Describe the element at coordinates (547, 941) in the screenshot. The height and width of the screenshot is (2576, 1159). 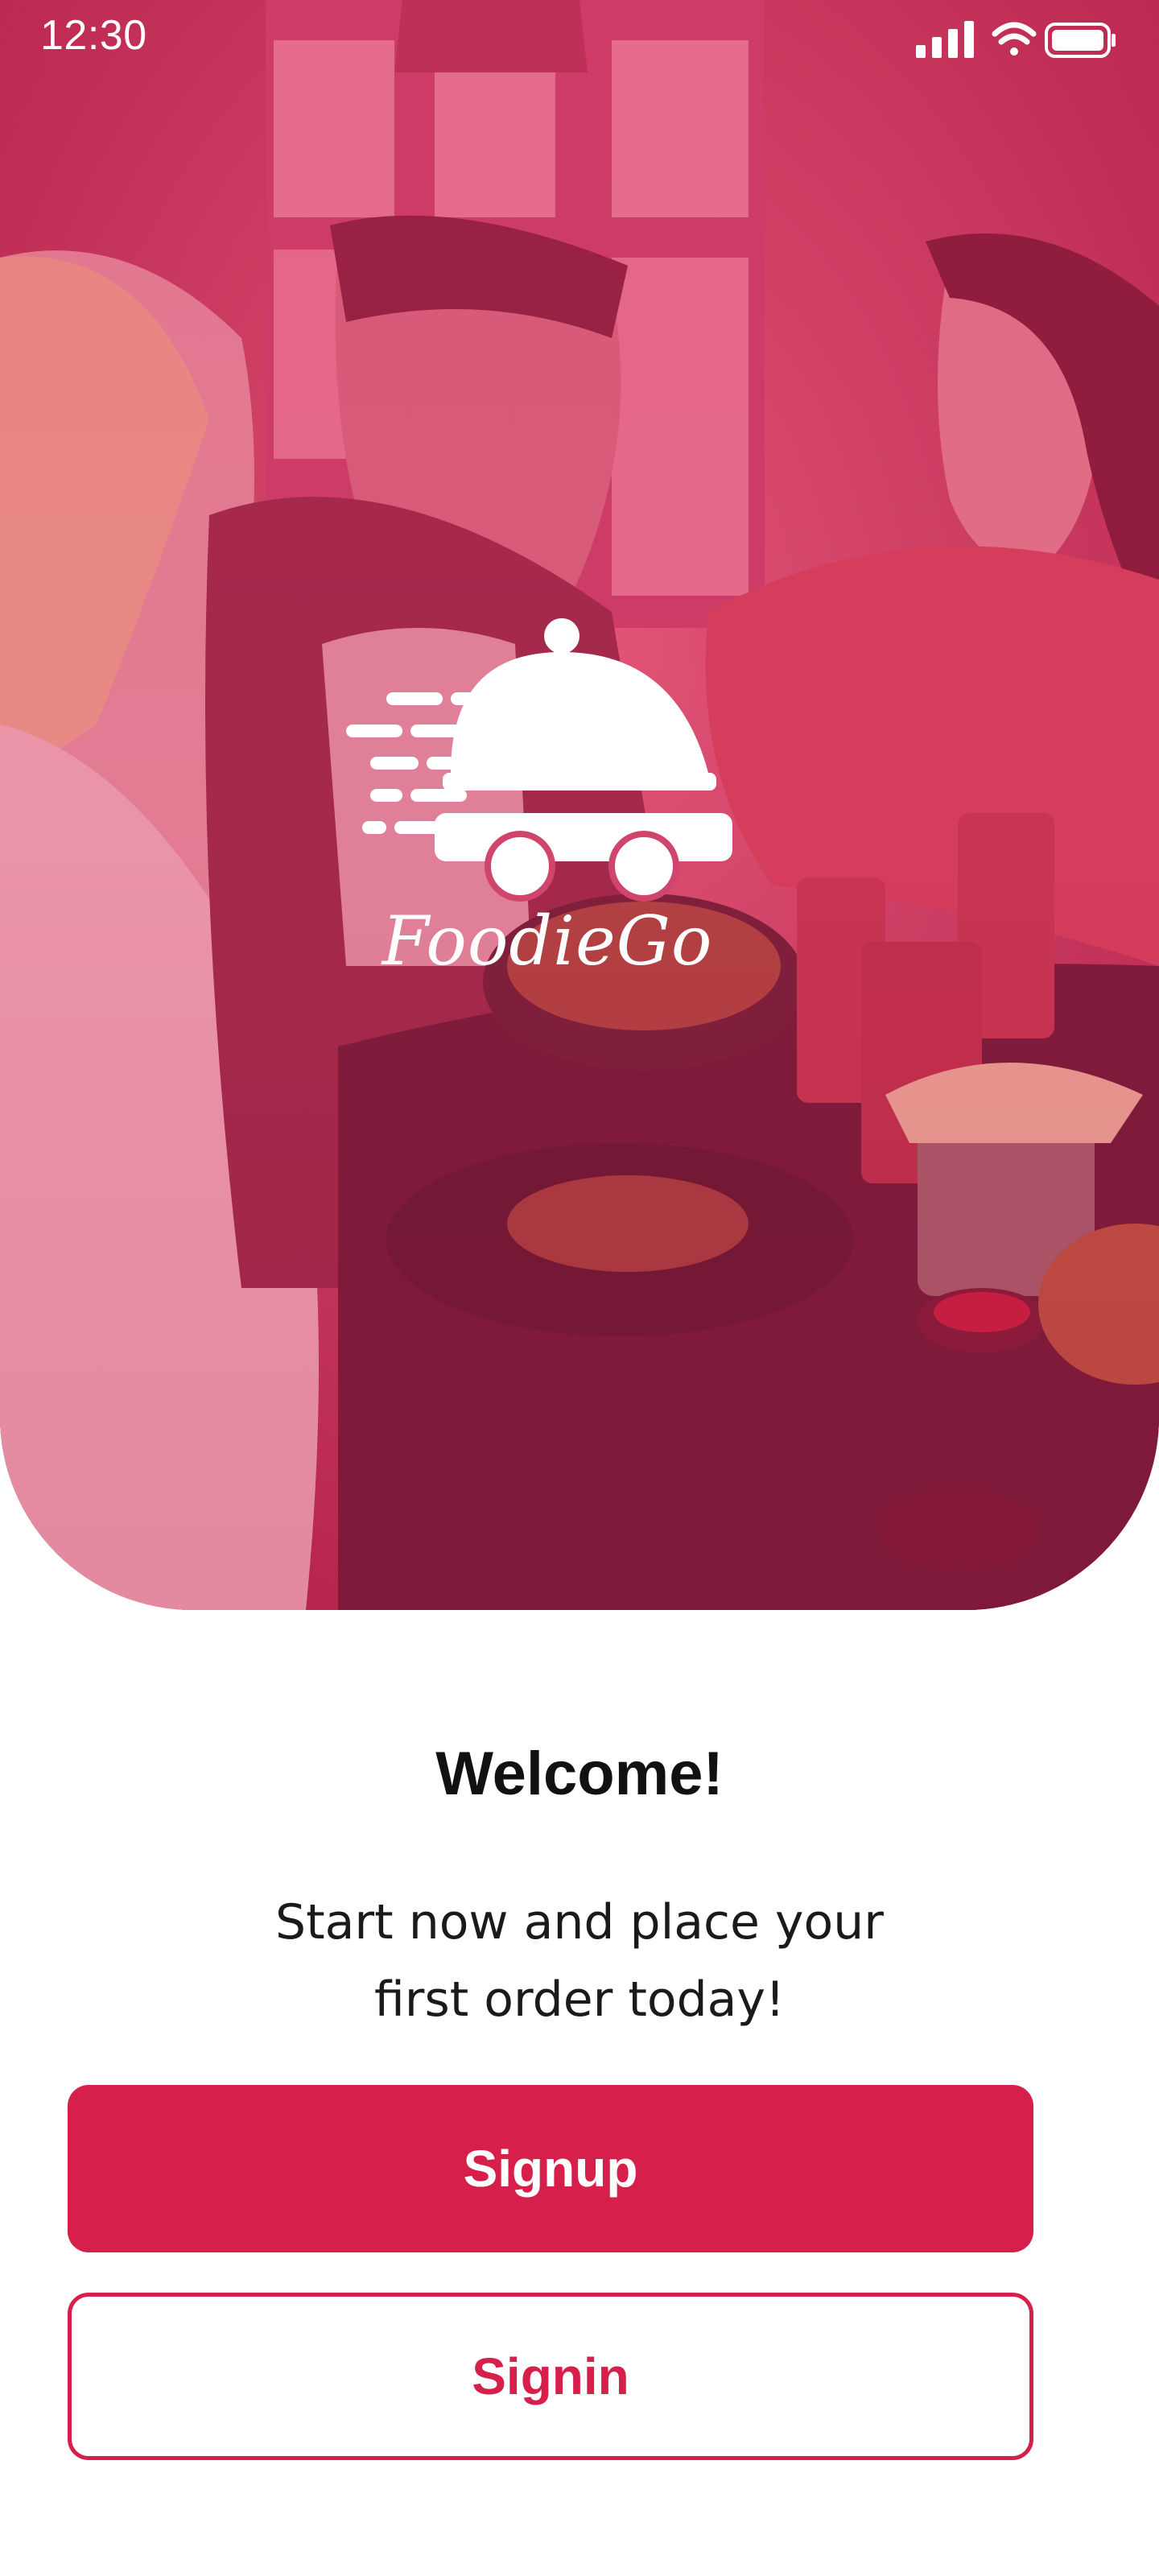
I see `brand-name: FoodieGo` at that location.